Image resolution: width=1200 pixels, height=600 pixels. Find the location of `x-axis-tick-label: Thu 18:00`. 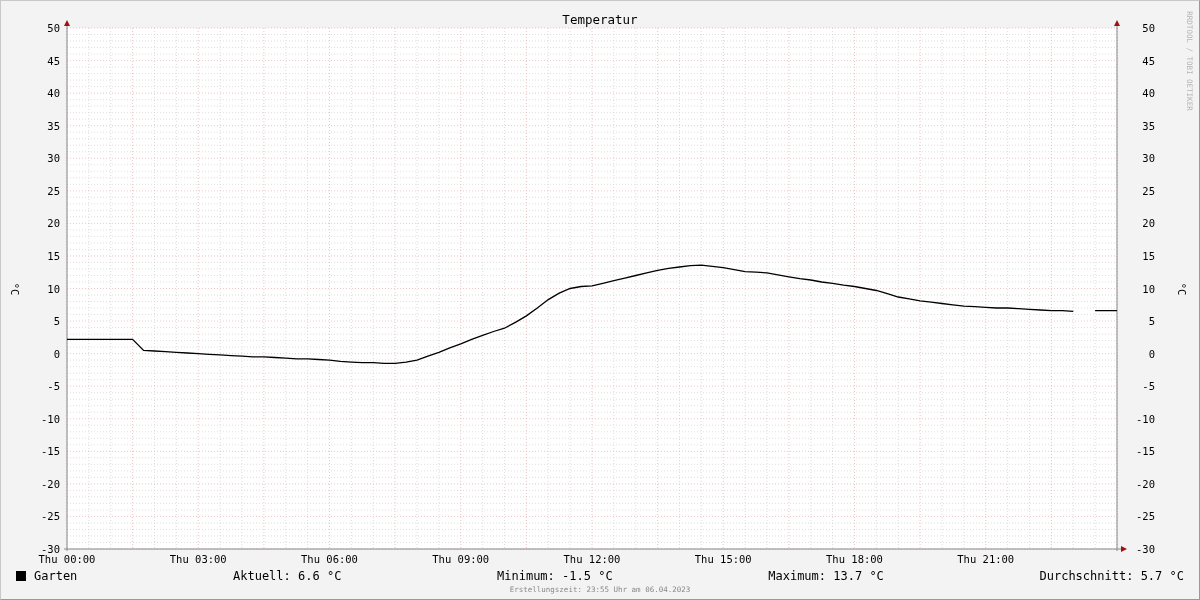

x-axis-tick-label: Thu 18:00 is located at coordinates (854, 559).